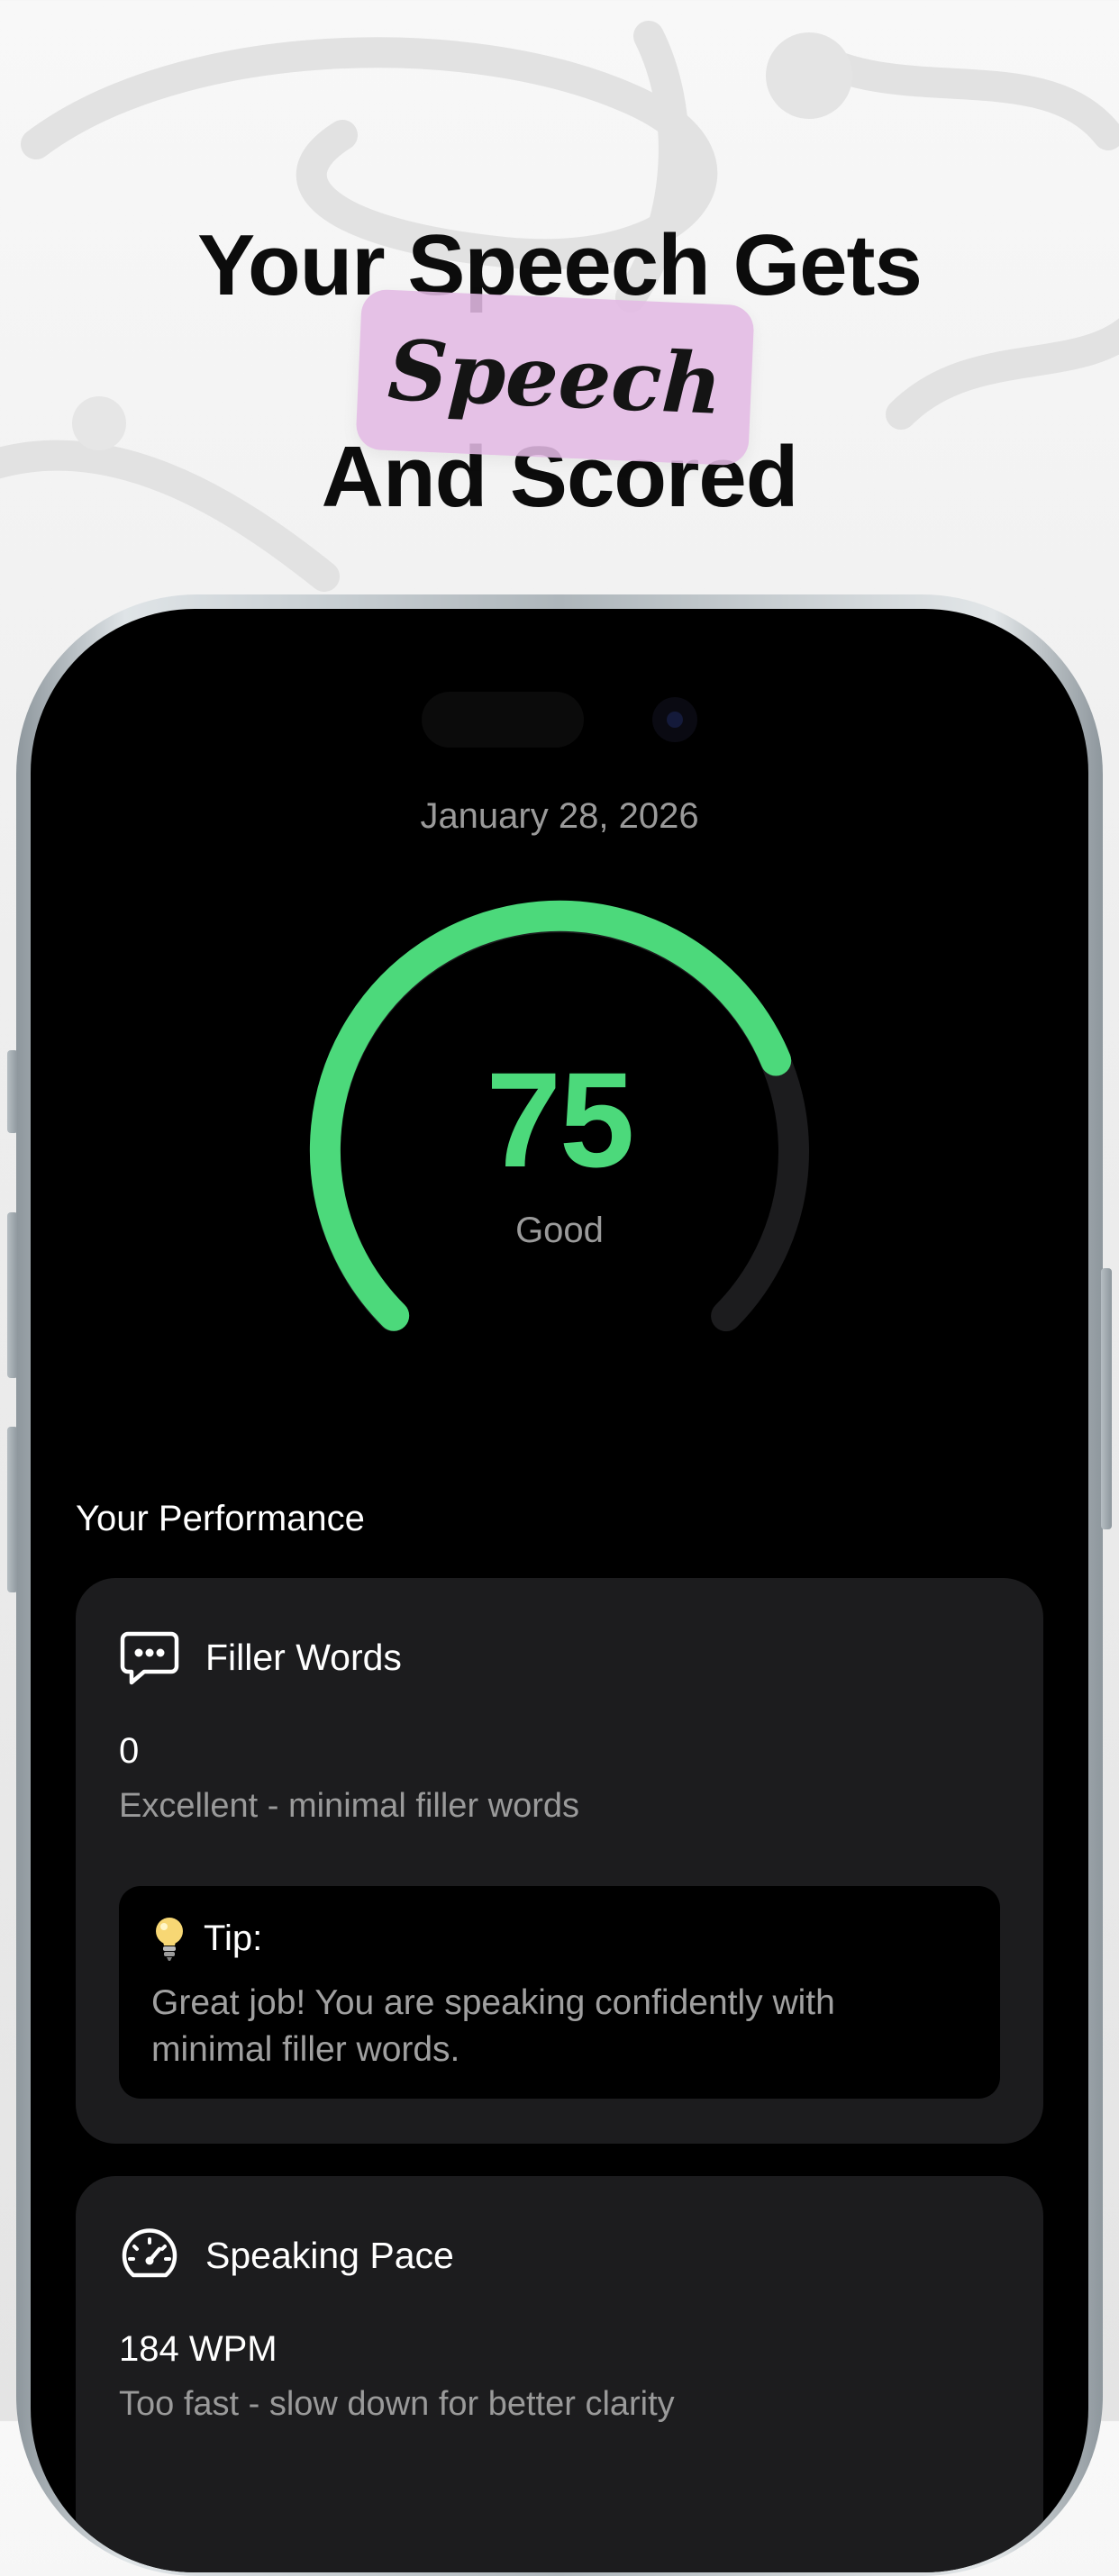  What do you see at coordinates (304, 1657) in the screenshot?
I see `filler-words-title: Filler Words` at bounding box center [304, 1657].